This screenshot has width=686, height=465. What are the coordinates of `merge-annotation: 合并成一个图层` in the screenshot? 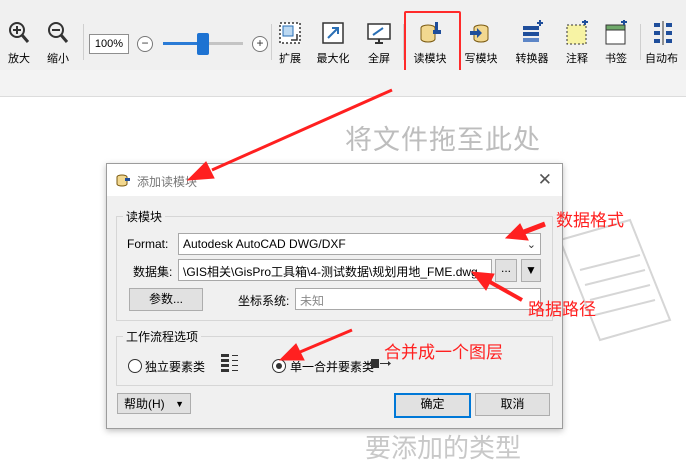 It's located at (443, 352).